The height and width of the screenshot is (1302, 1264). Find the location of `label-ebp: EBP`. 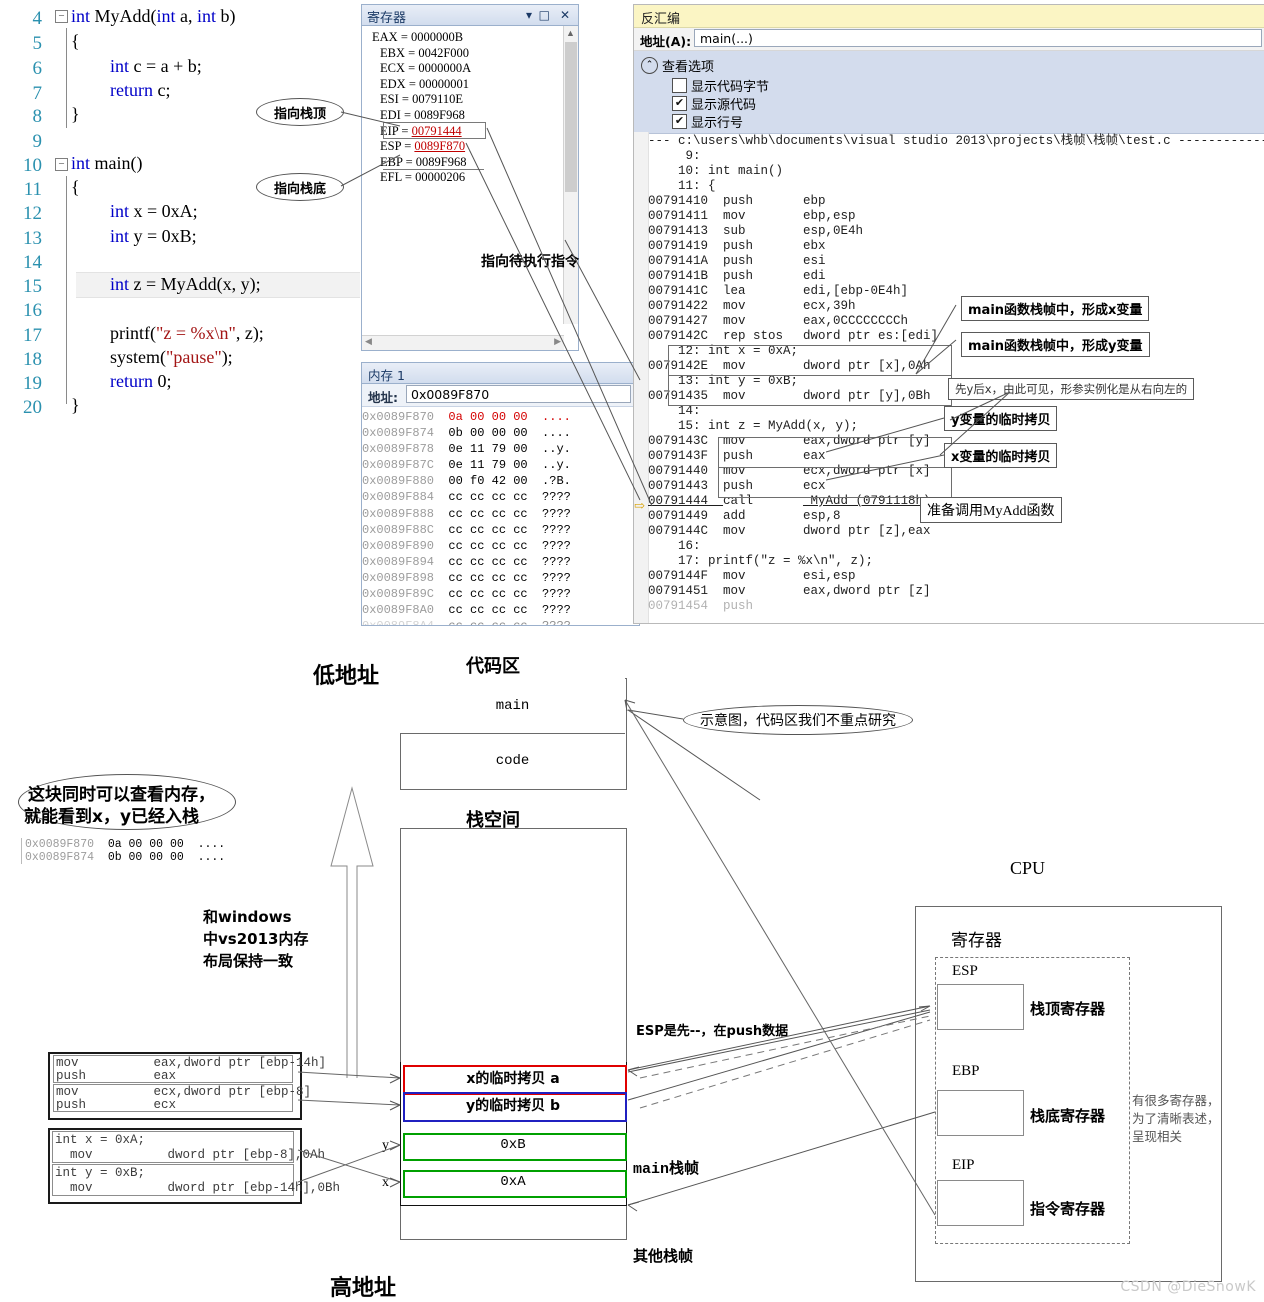

label-ebp: EBP is located at coordinates (966, 1071).